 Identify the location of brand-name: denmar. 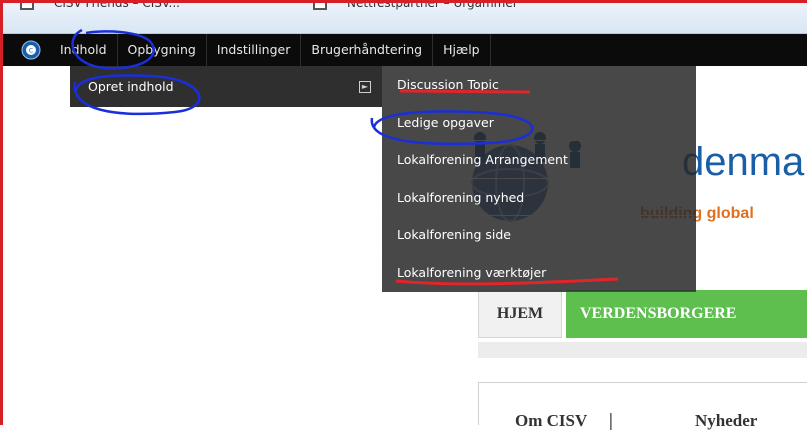
(744, 162).